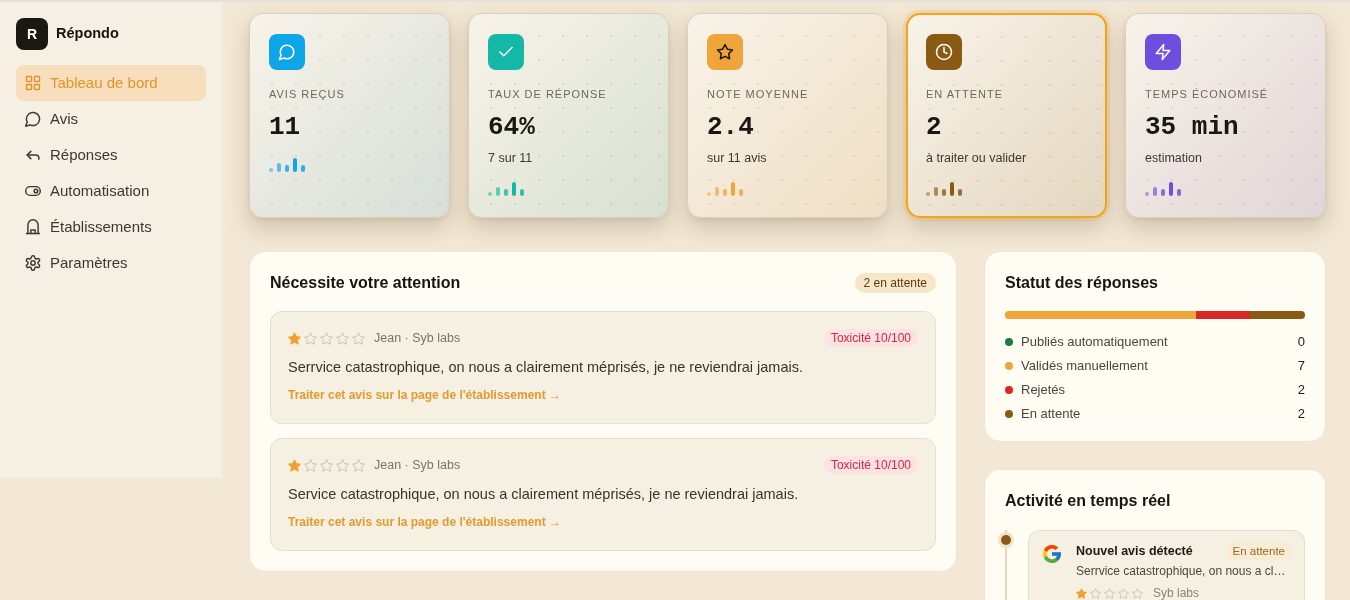 The height and width of the screenshot is (600, 1350). What do you see at coordinates (111, 227) in the screenshot?
I see `nav-item: Établissements` at bounding box center [111, 227].